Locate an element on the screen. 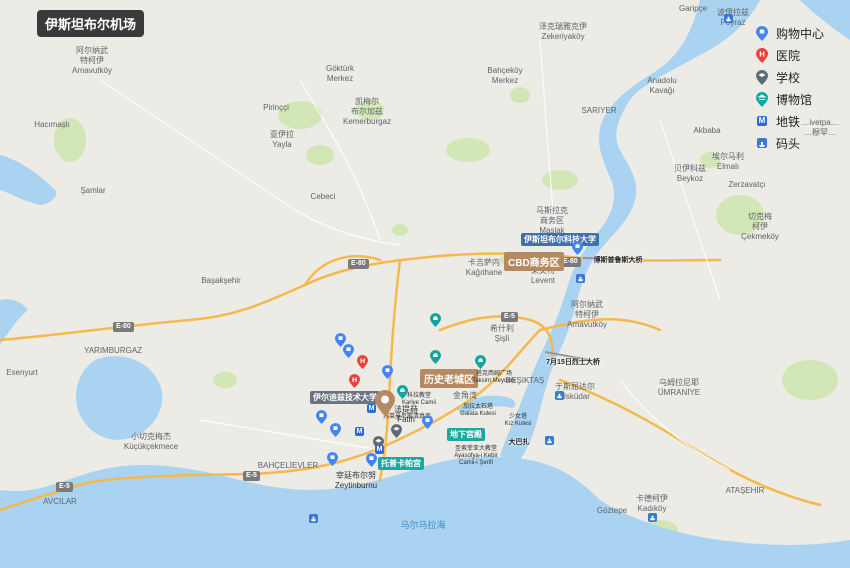 This screenshot has width=850, height=568. place-elmali: 埃尔马利 Elmalı is located at coordinates (728, 161).